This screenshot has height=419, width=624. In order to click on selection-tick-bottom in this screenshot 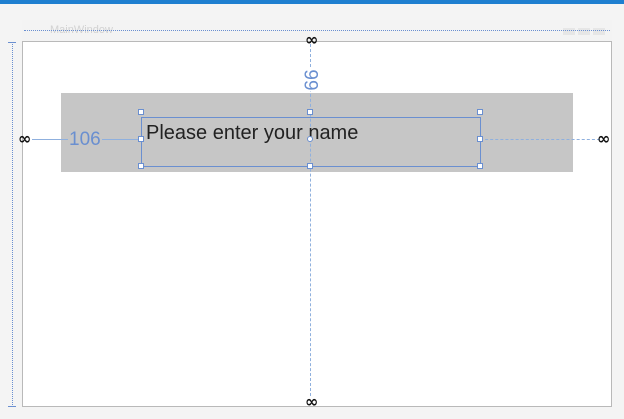, I will do `click(12, 406)`.